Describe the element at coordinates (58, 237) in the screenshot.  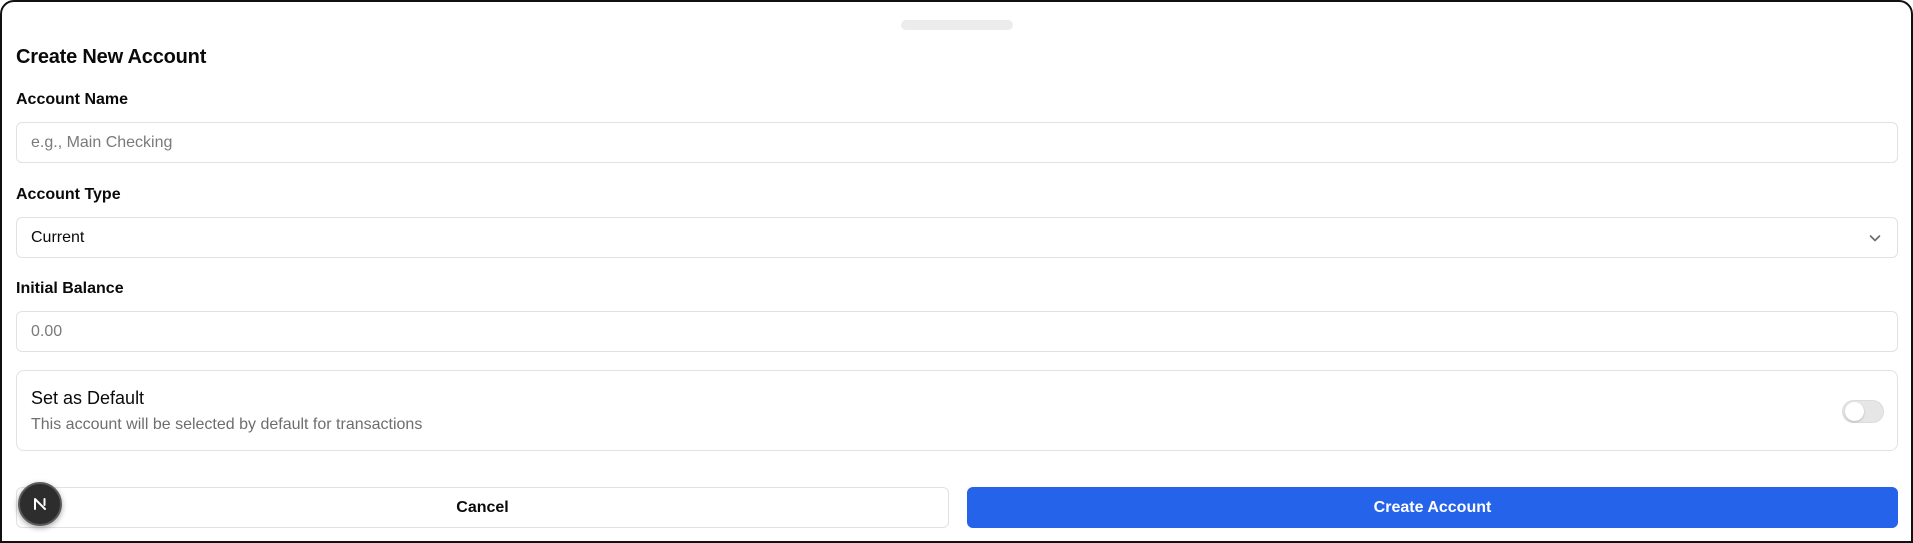
I see `account-type-value: Current` at that location.